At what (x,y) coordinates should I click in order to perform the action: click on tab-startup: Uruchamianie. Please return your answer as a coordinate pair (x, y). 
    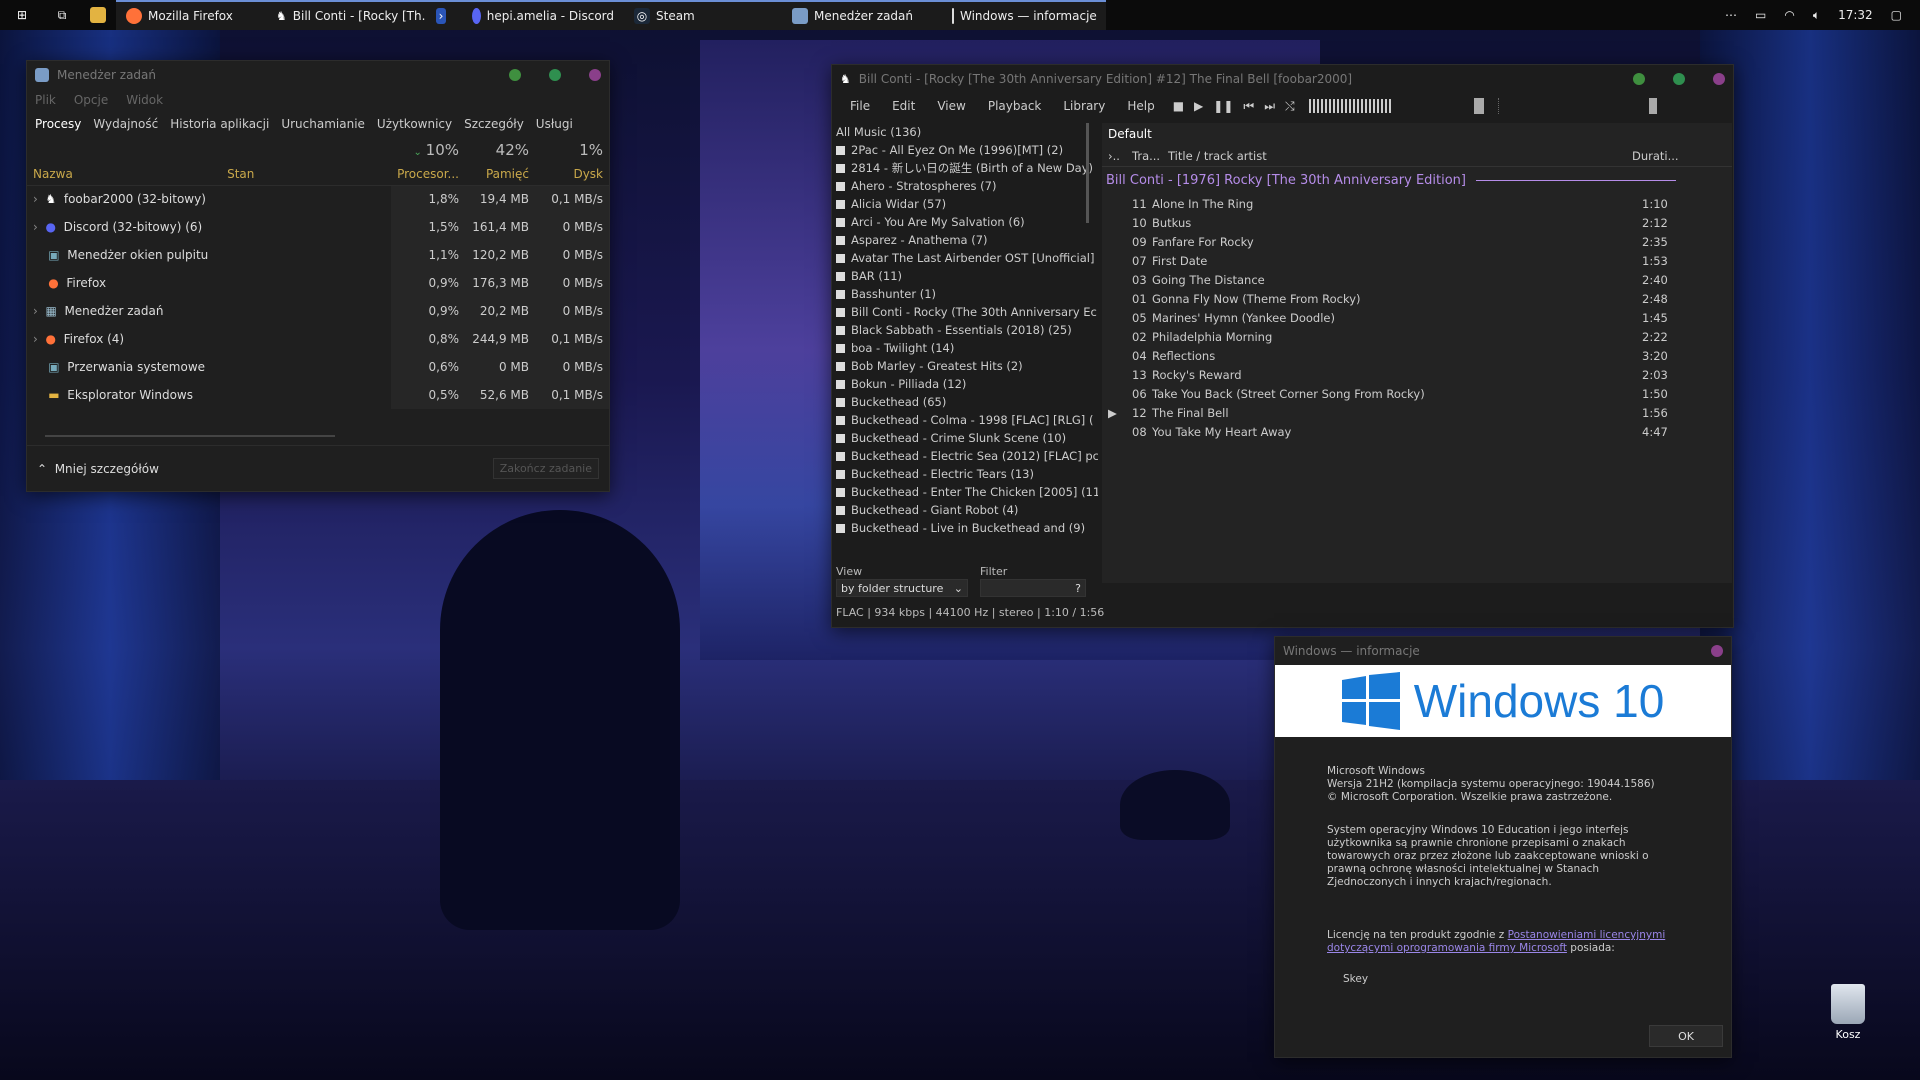
    Looking at the image, I should click on (323, 124).